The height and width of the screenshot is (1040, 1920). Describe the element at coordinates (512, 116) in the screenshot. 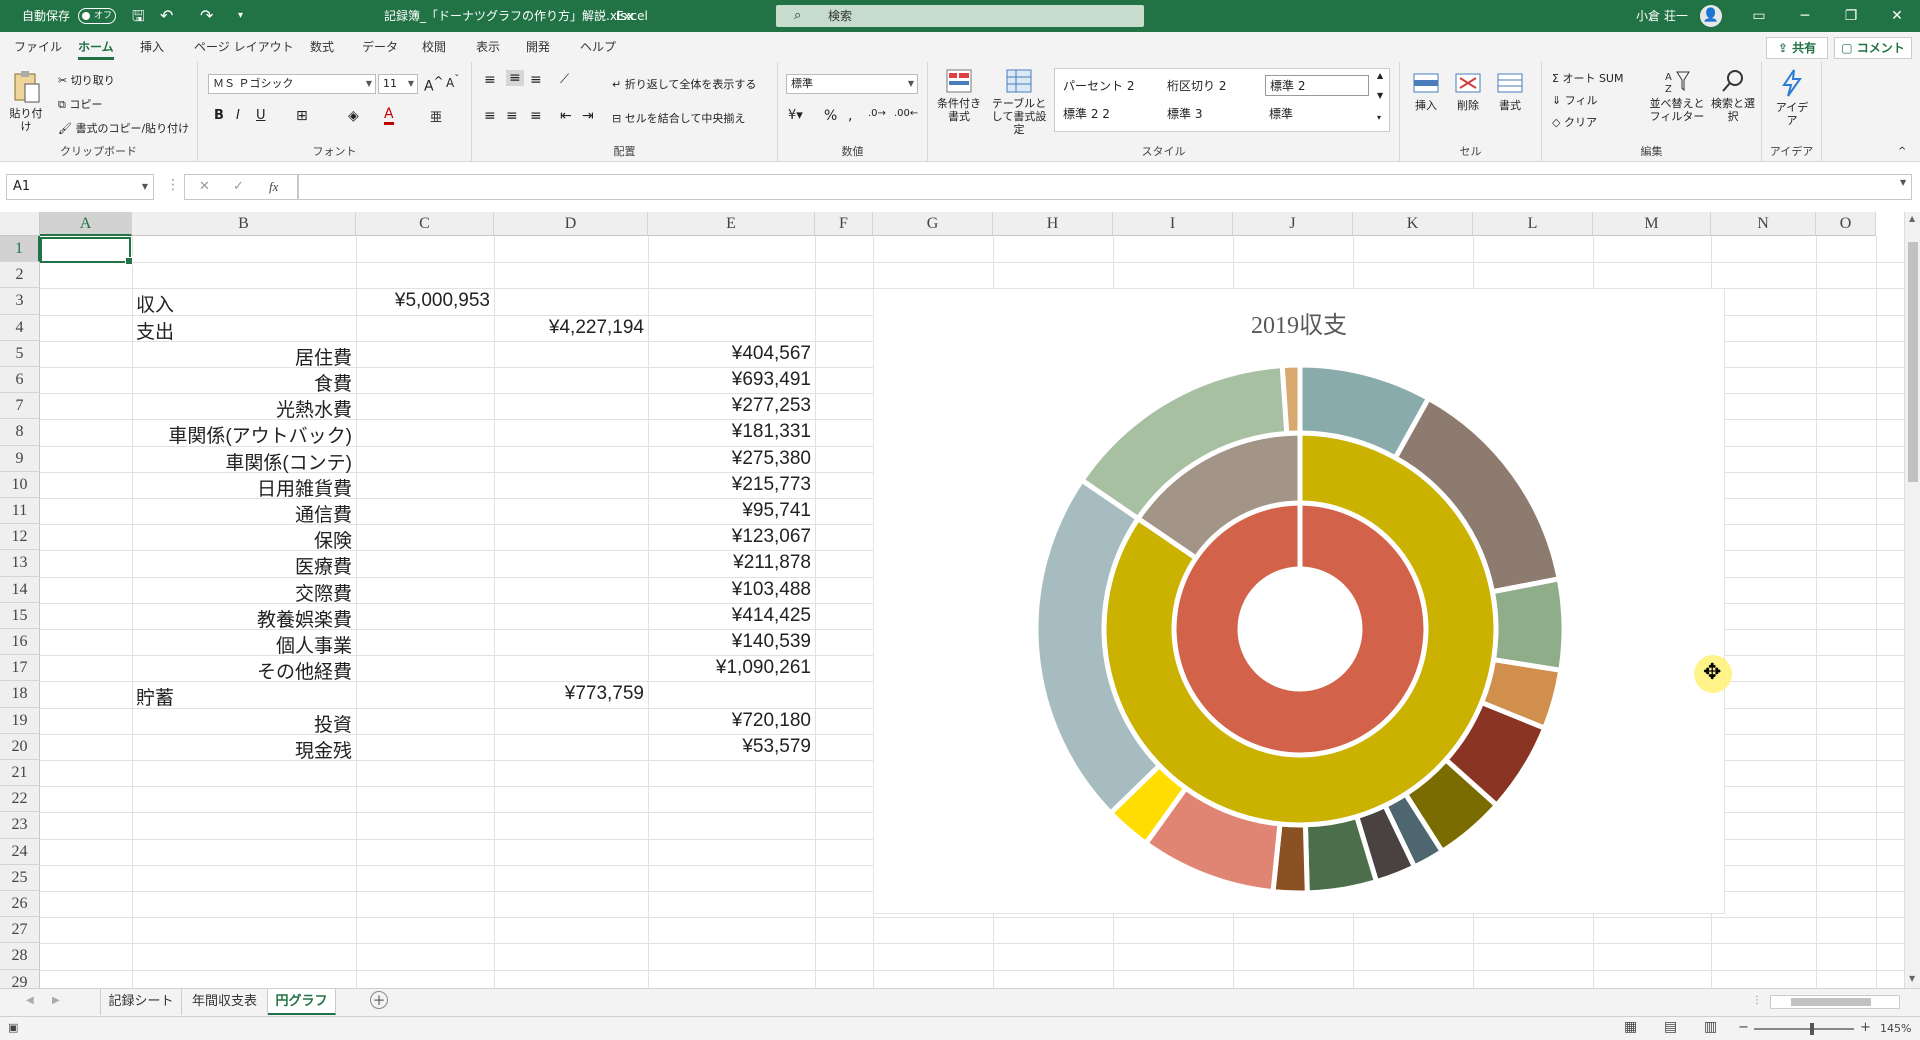

I see `align-center-icon: ≡` at that location.